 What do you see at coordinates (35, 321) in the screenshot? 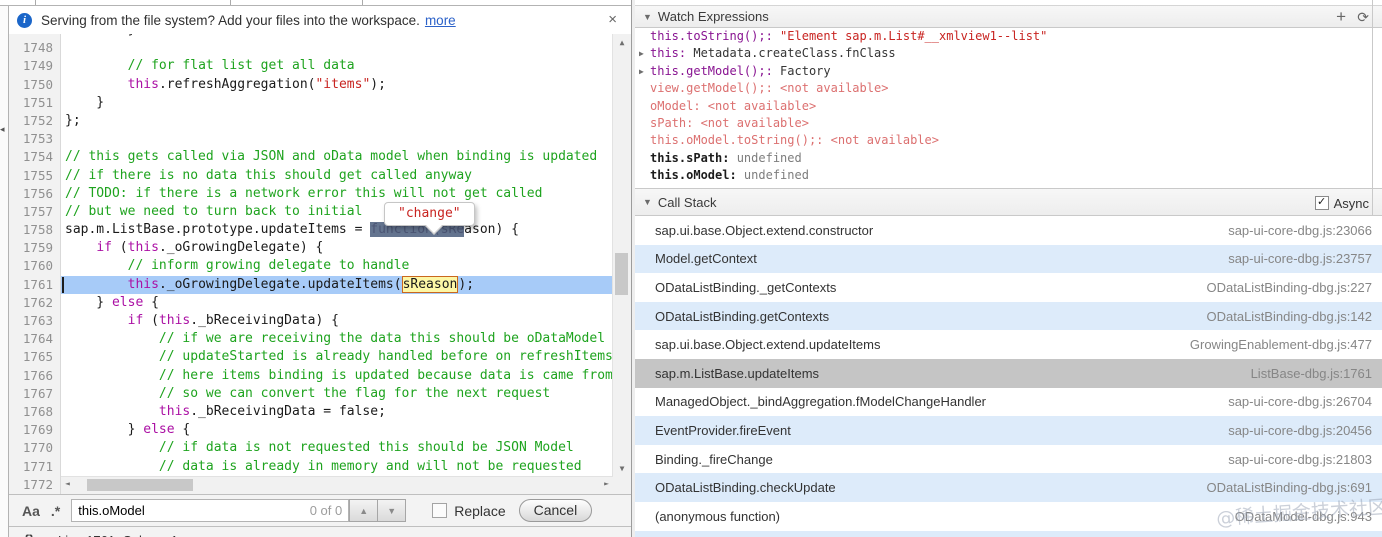
I see `line-number: 1763` at bounding box center [35, 321].